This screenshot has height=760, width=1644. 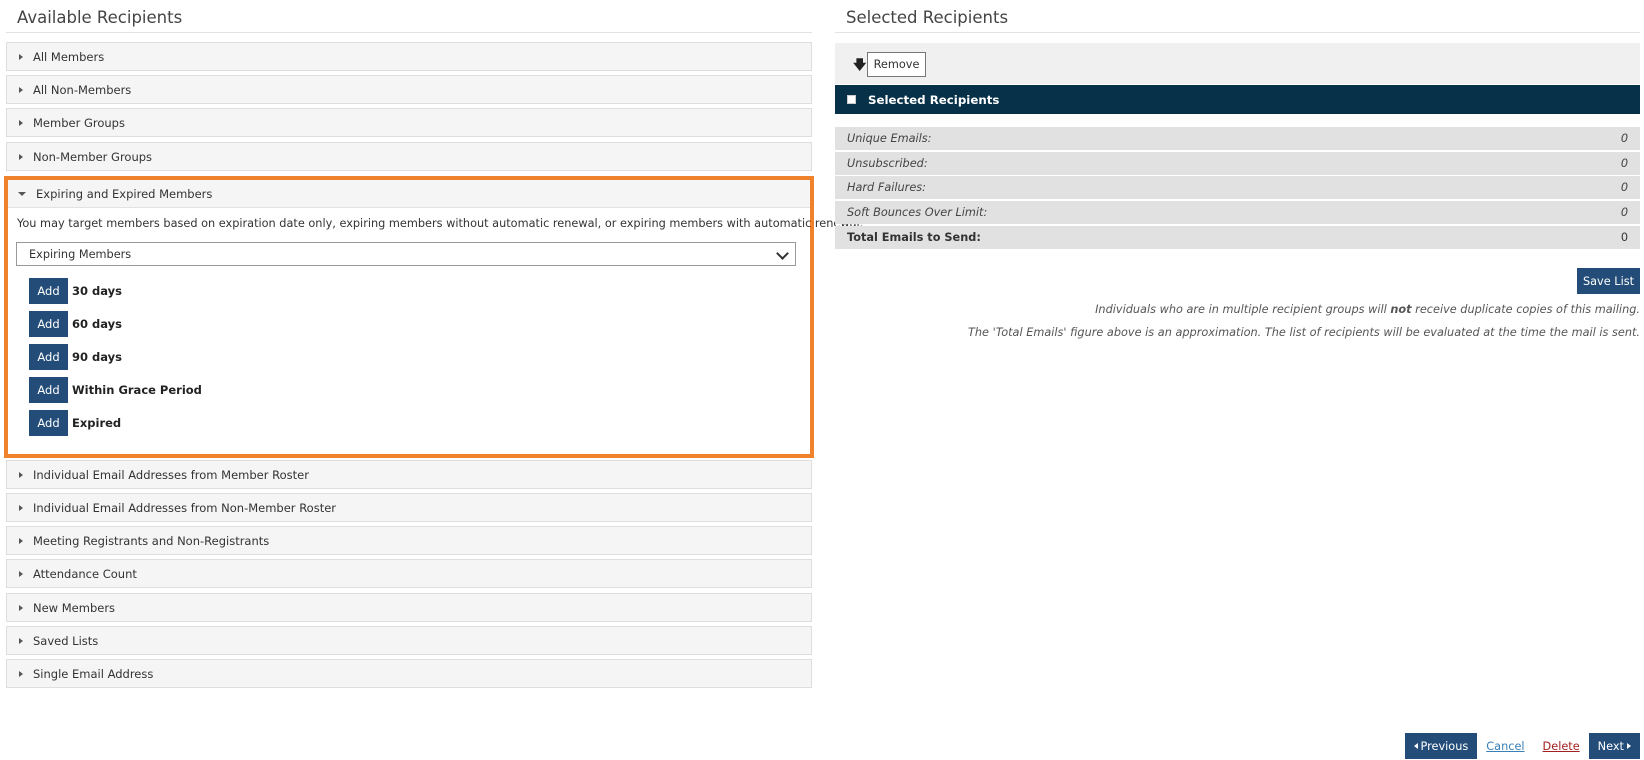 What do you see at coordinates (934, 99) in the screenshot?
I see `header-label: Selected Recipients` at bounding box center [934, 99].